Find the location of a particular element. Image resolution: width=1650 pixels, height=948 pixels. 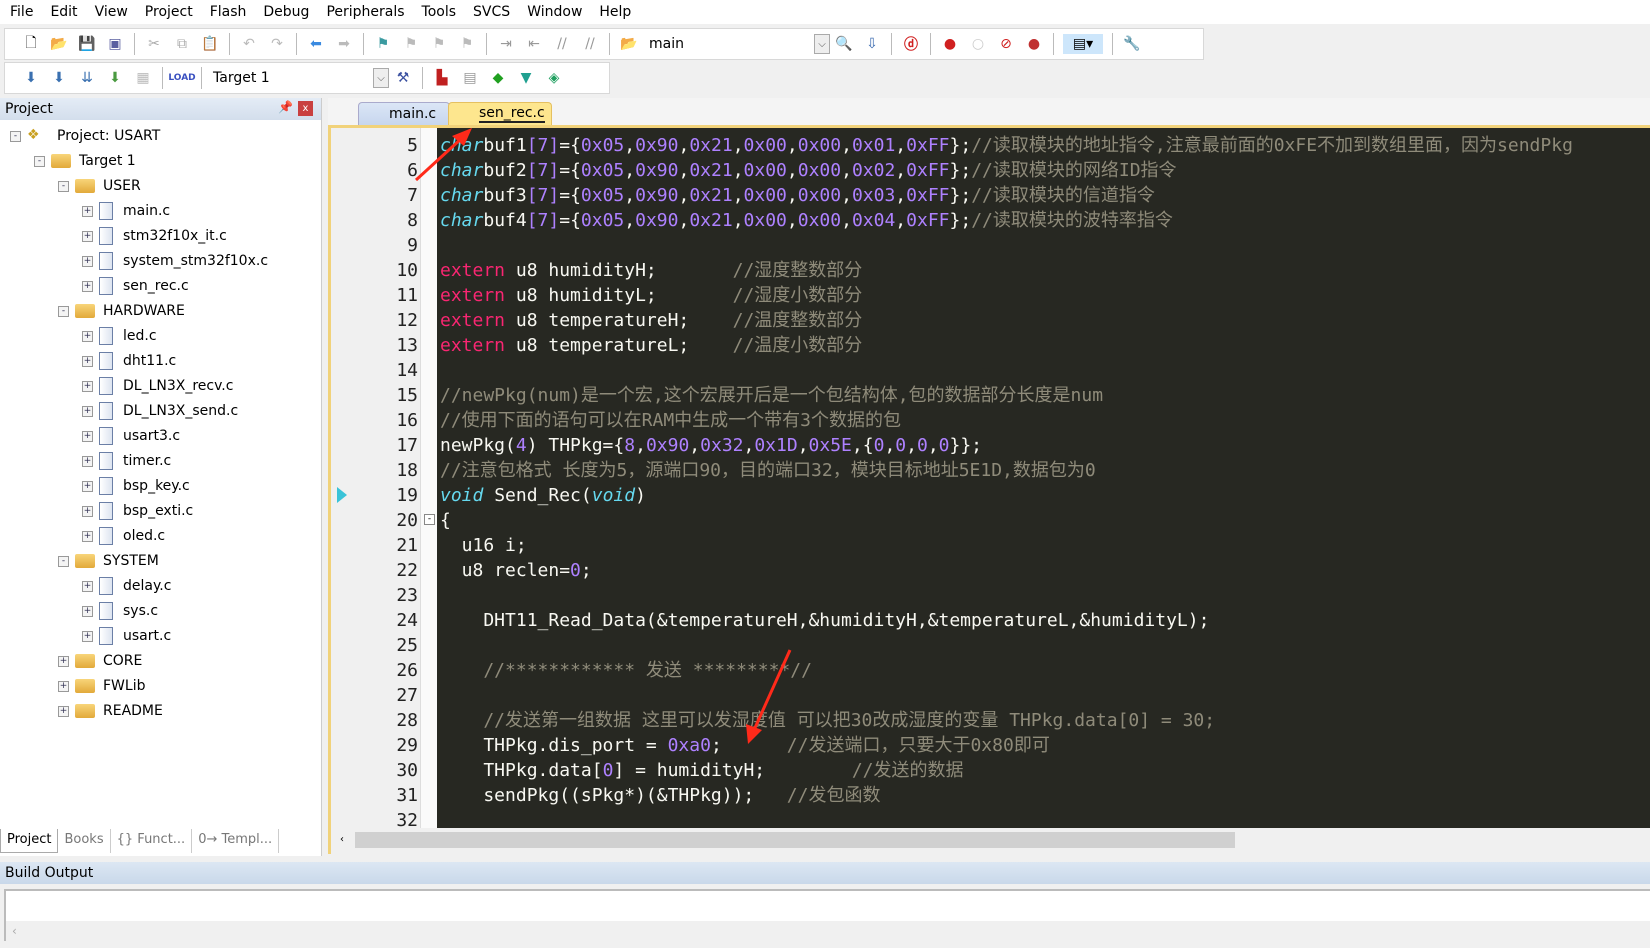

menu-debug: Debug is located at coordinates (286, 12).